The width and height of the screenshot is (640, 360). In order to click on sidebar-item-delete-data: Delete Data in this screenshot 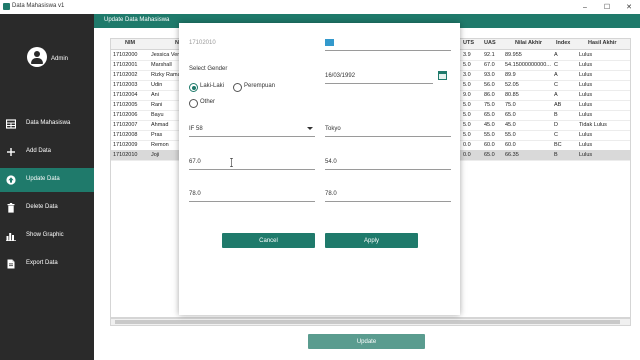, I will do `click(47, 208)`.